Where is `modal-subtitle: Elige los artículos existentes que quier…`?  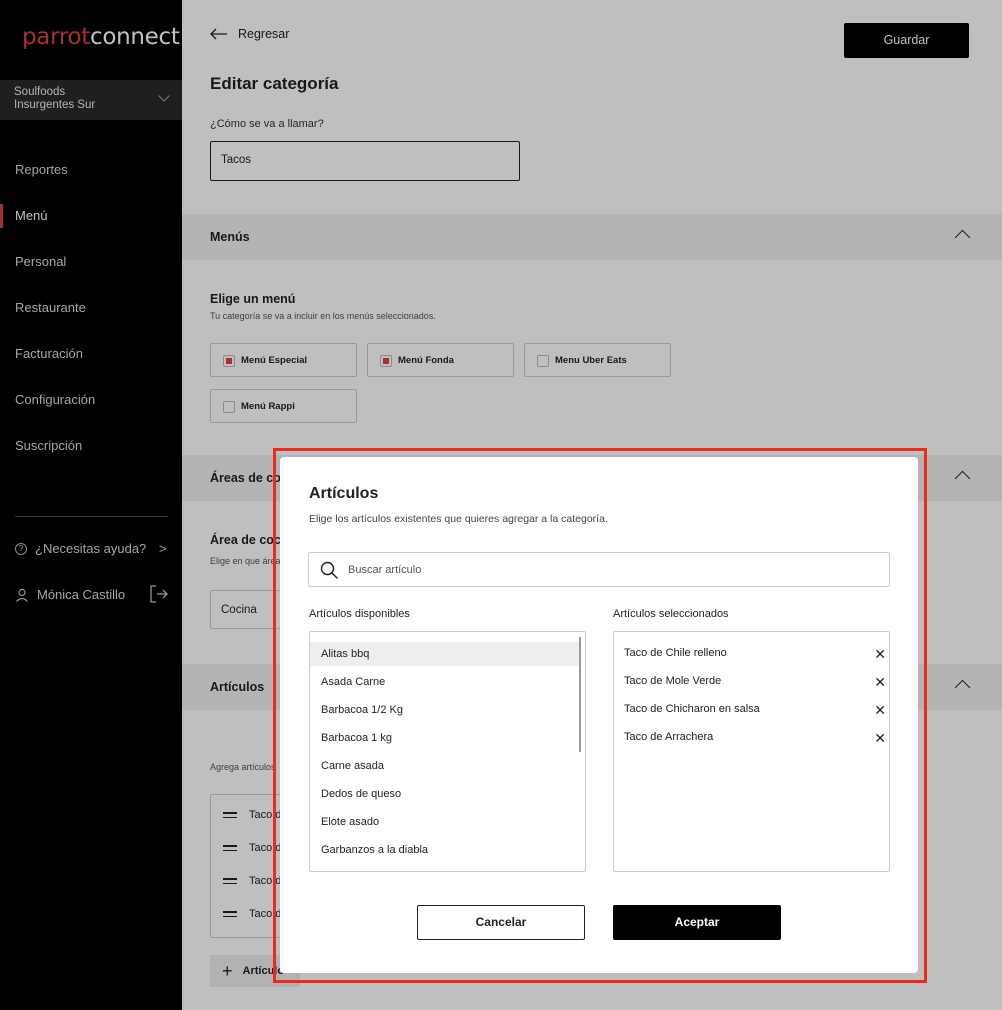 modal-subtitle: Elige los artículos existentes que quier… is located at coordinates (458, 519).